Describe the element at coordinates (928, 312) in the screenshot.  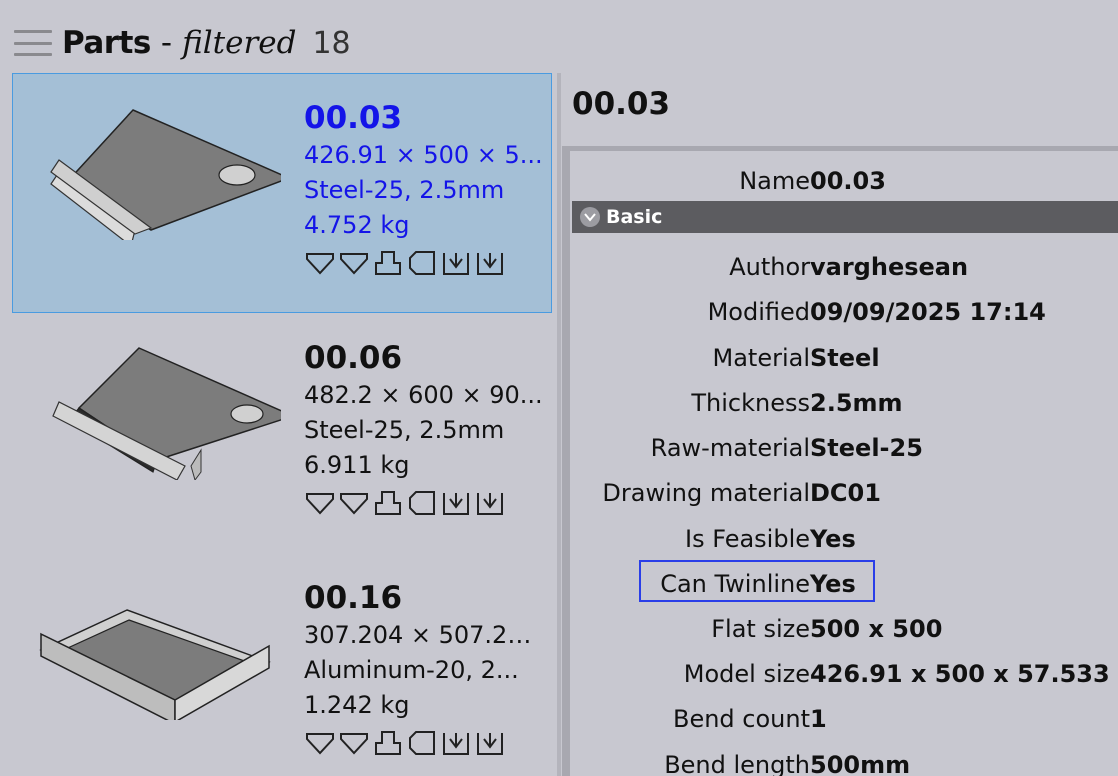
I see `property-value: 09/09/2025 17:14` at that location.